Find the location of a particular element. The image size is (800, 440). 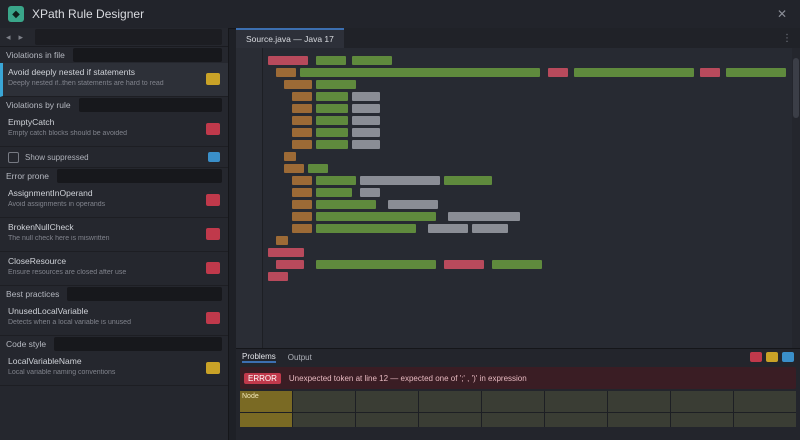

line-gutter is located at coordinates (249, 198).